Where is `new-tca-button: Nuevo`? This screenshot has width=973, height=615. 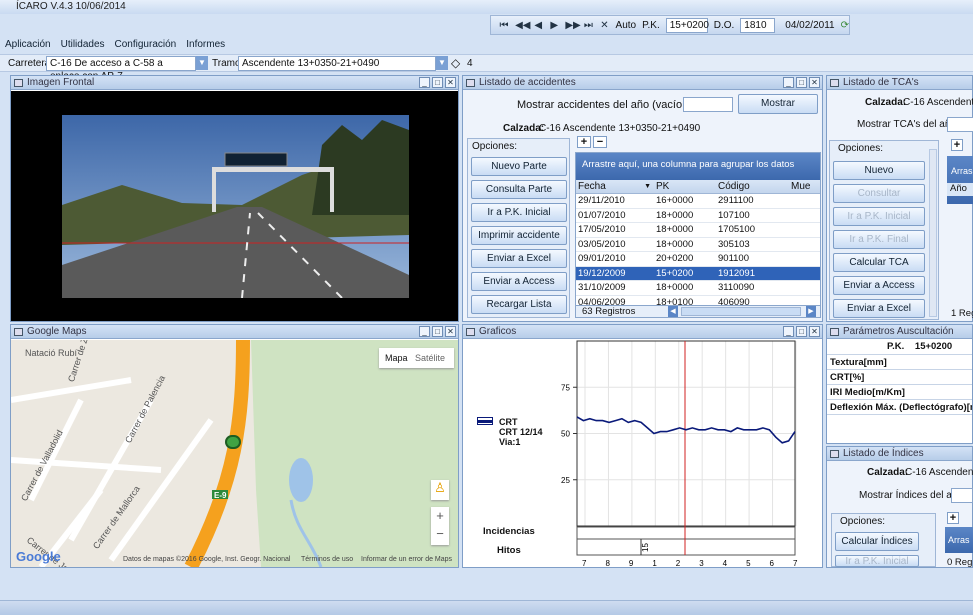 new-tca-button: Nuevo is located at coordinates (879, 170).